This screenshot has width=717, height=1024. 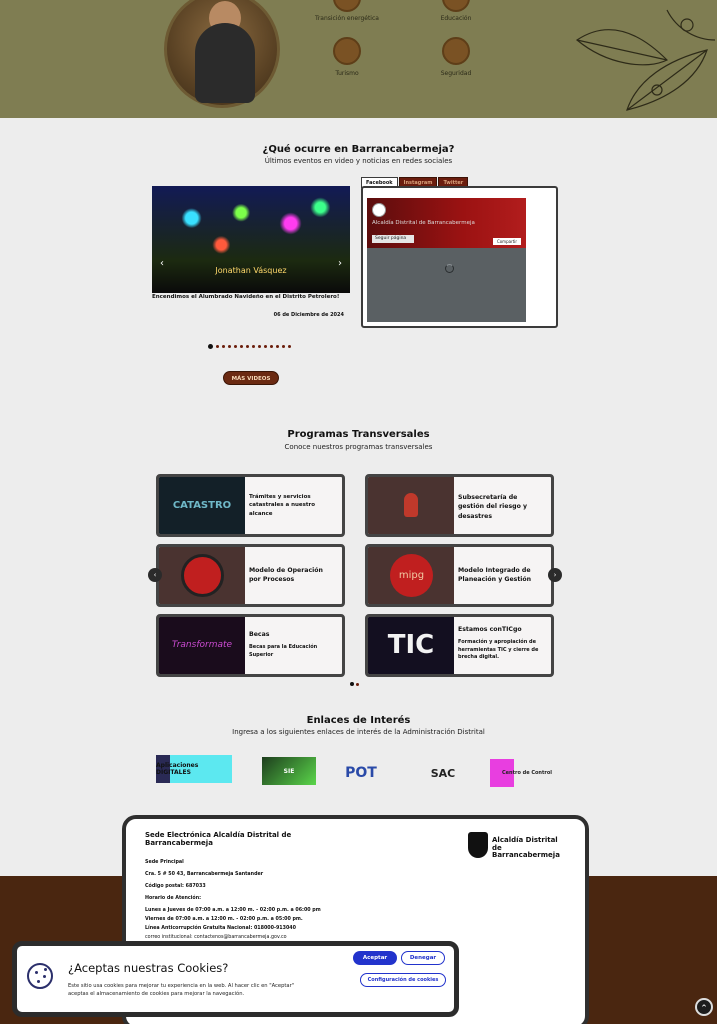 I want to click on programs-prev-icon: ‹, so click(x=155, y=575).